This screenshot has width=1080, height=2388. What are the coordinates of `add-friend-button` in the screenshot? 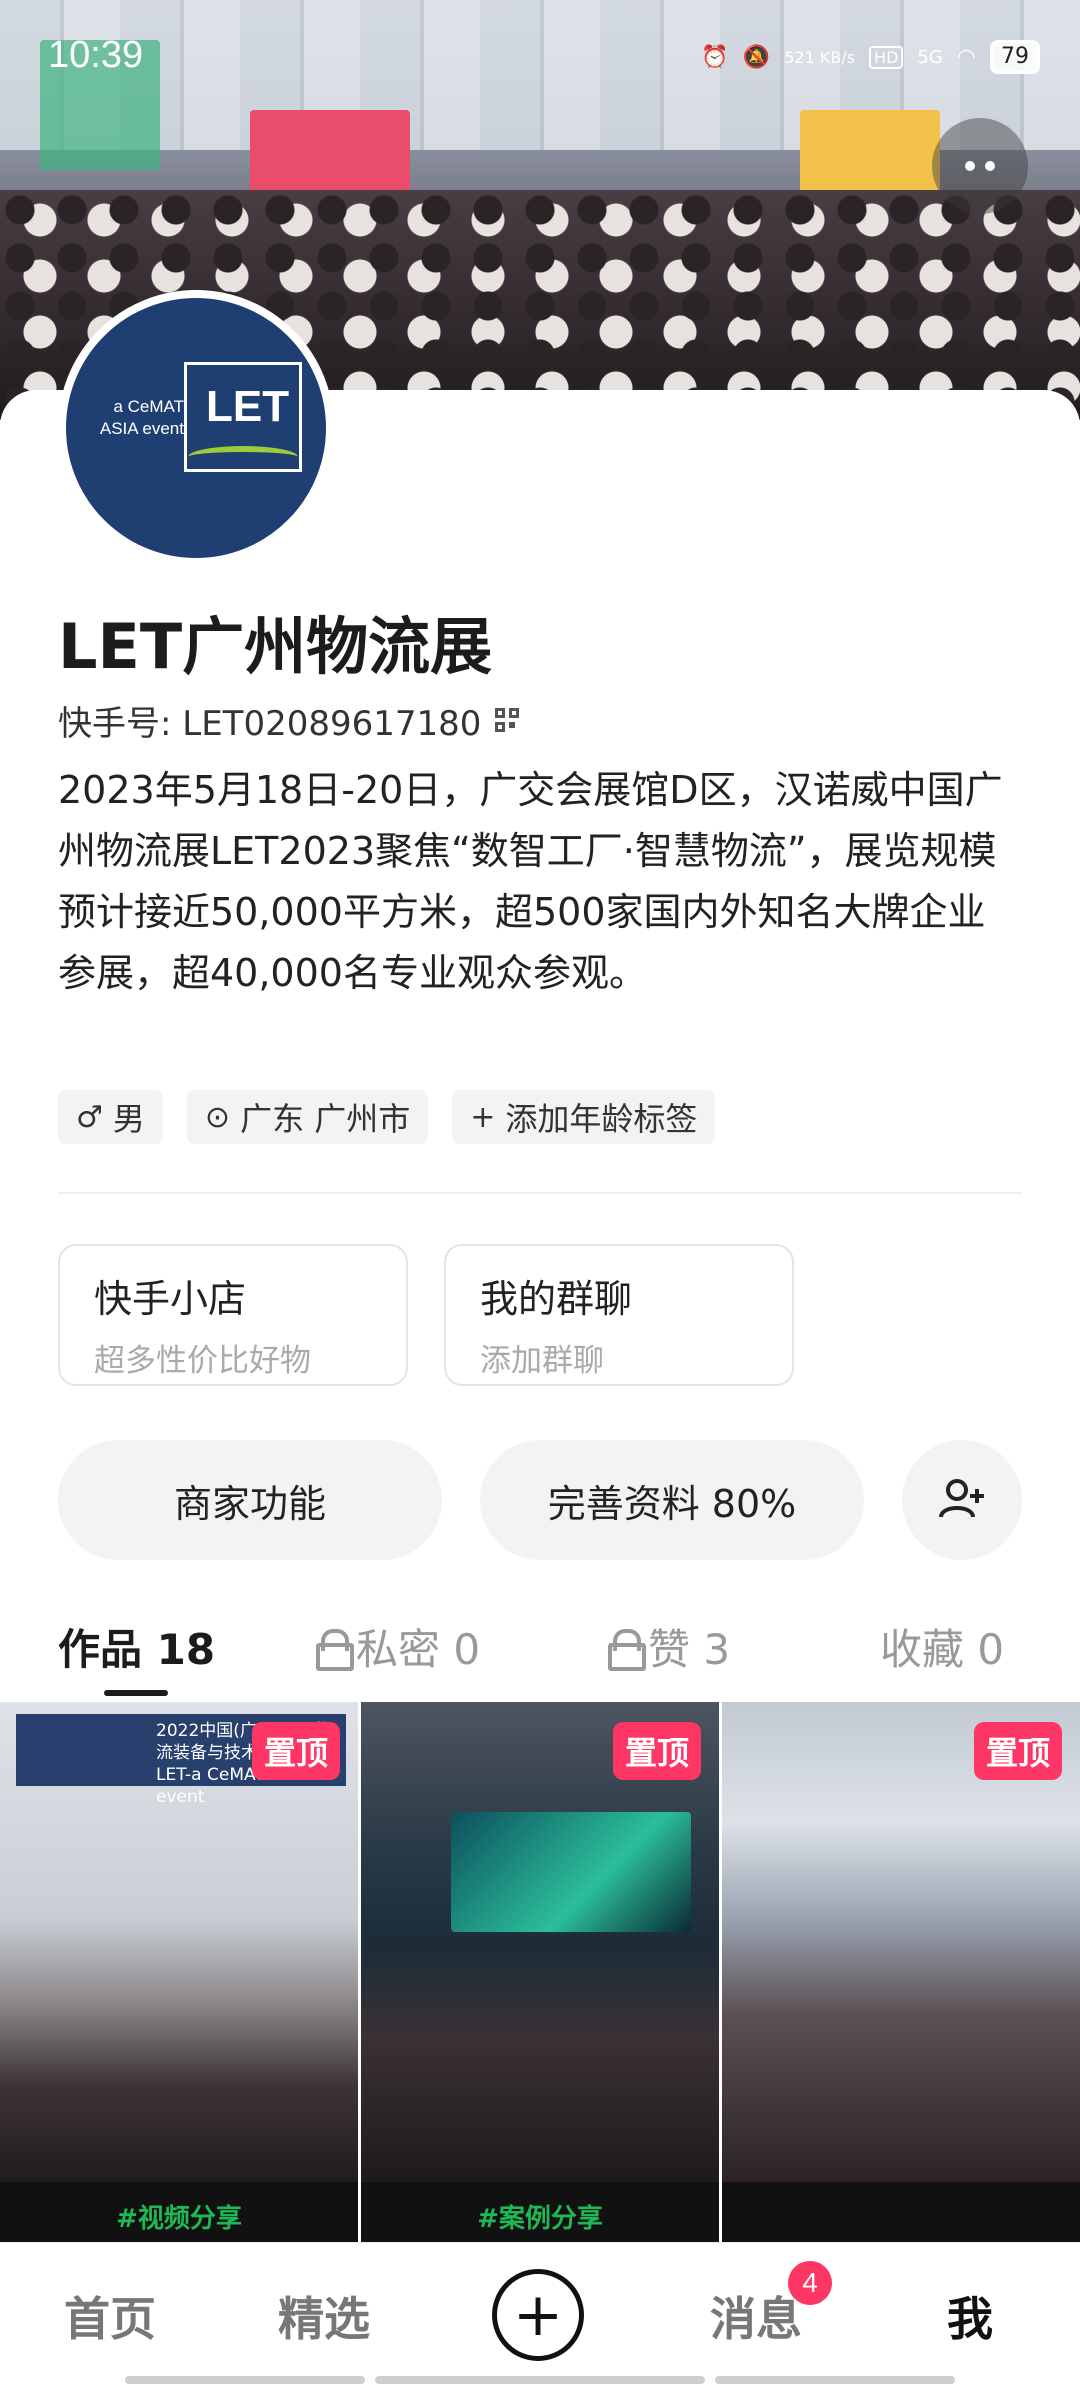 It's located at (962, 1500).